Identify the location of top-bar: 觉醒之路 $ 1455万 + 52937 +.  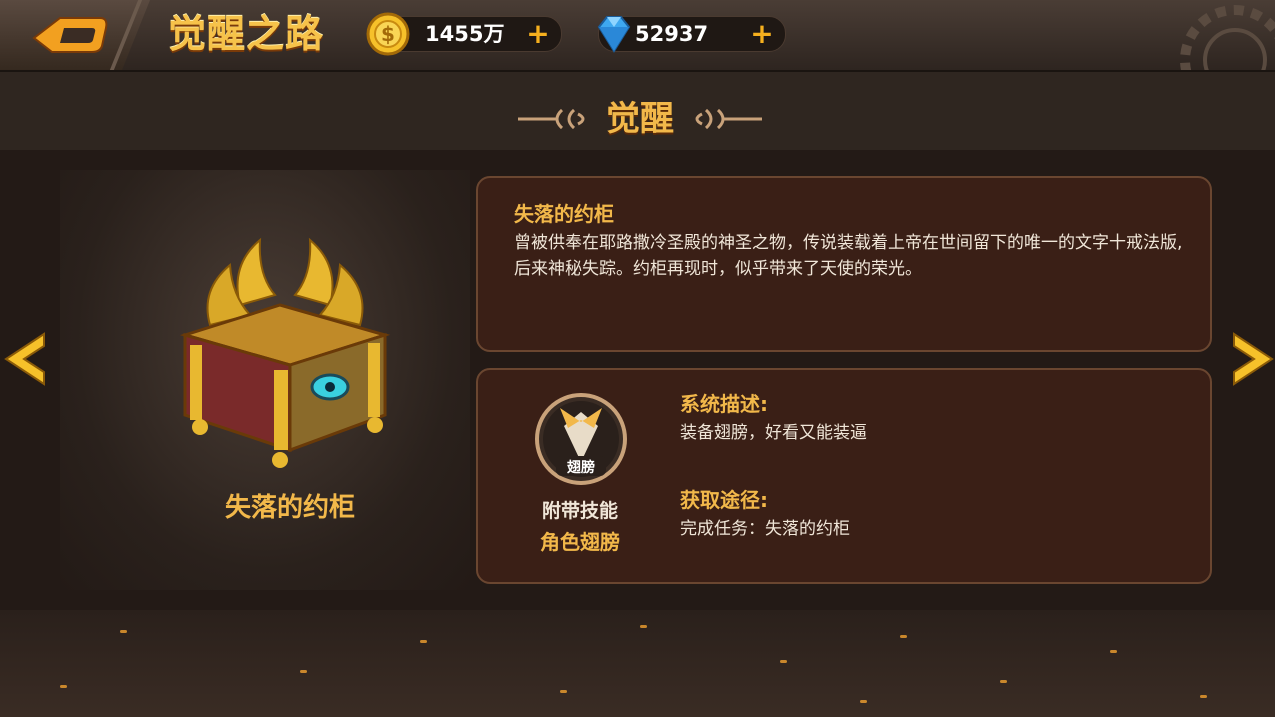
(637, 36).